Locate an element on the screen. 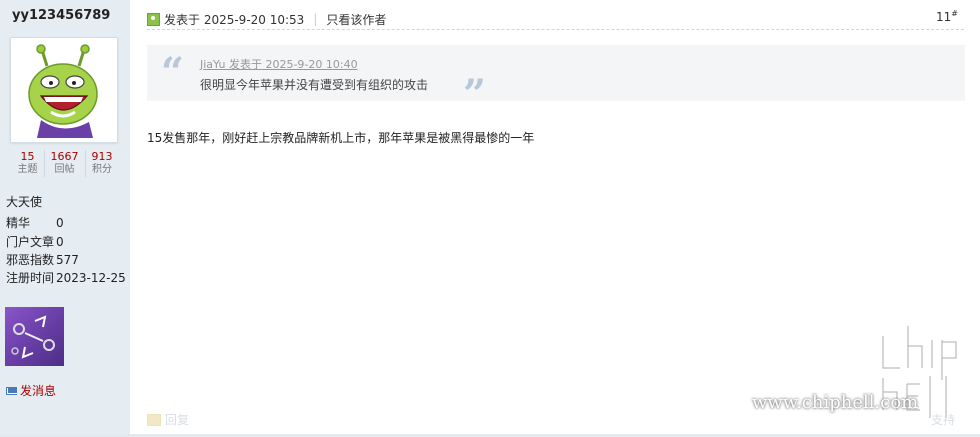  avatar-alien-icon is located at coordinates (63, 91).